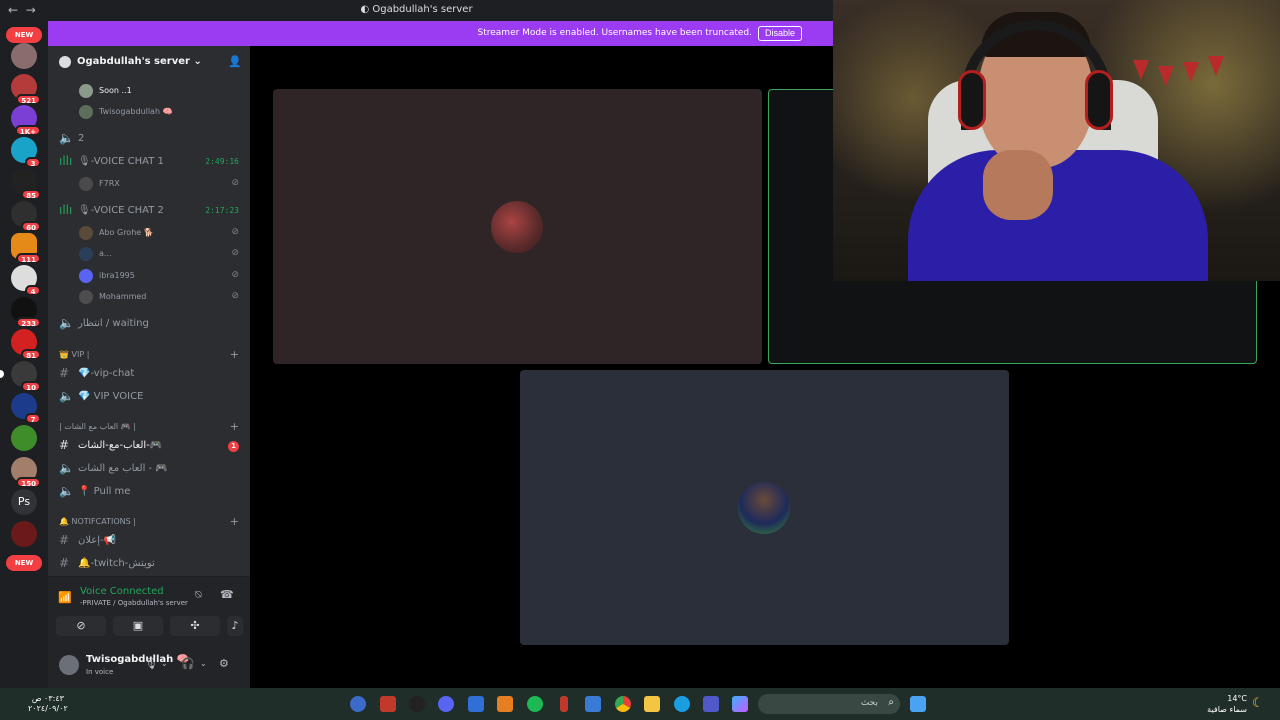  What do you see at coordinates (1018, 185) in the screenshot?
I see `webcam-hand` at bounding box center [1018, 185].